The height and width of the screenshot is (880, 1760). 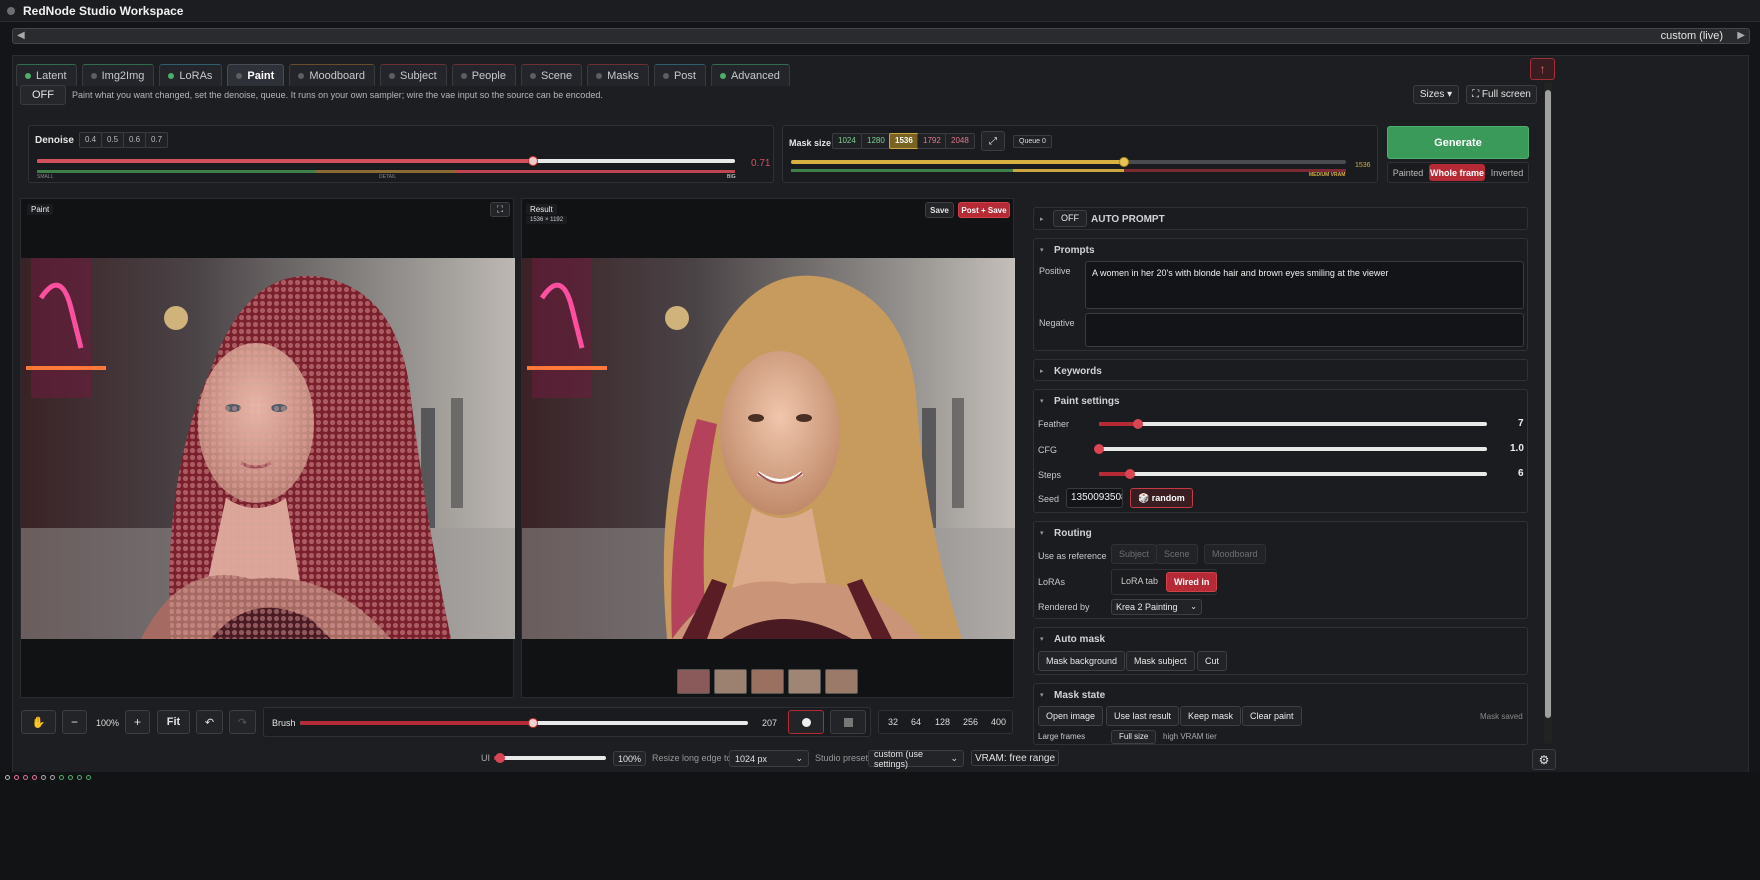 What do you see at coordinates (118, 75) in the screenshot?
I see `tab-img2img: Img2Img` at bounding box center [118, 75].